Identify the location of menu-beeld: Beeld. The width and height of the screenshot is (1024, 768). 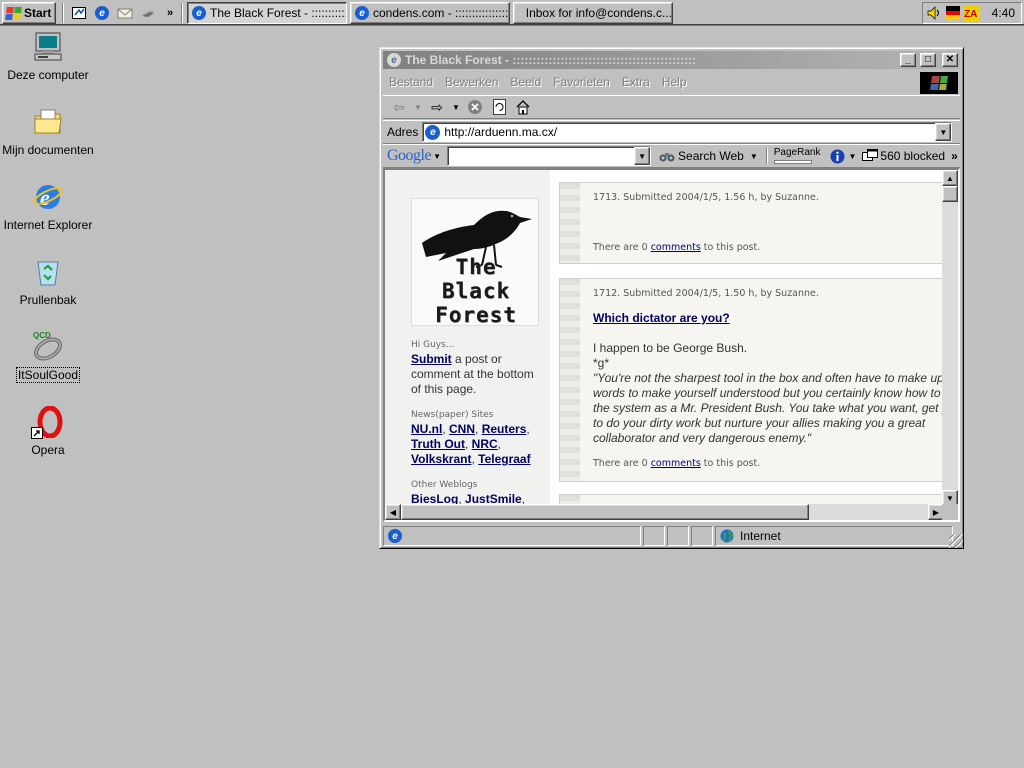
(525, 82).